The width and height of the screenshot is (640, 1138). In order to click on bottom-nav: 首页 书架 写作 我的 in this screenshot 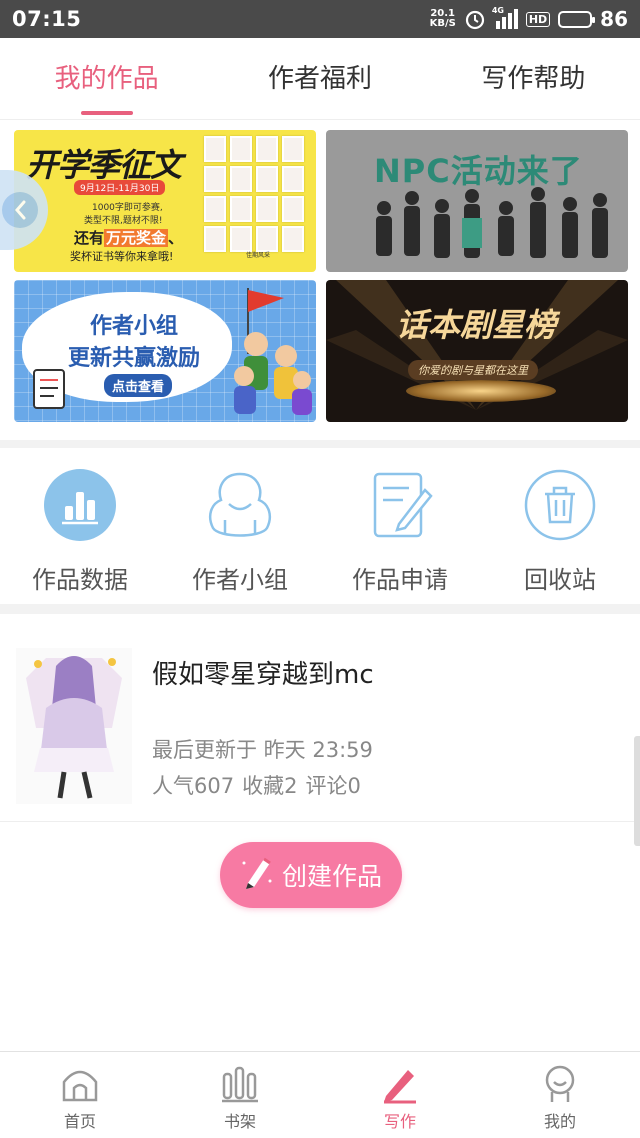, I will do `click(320, 1094)`.